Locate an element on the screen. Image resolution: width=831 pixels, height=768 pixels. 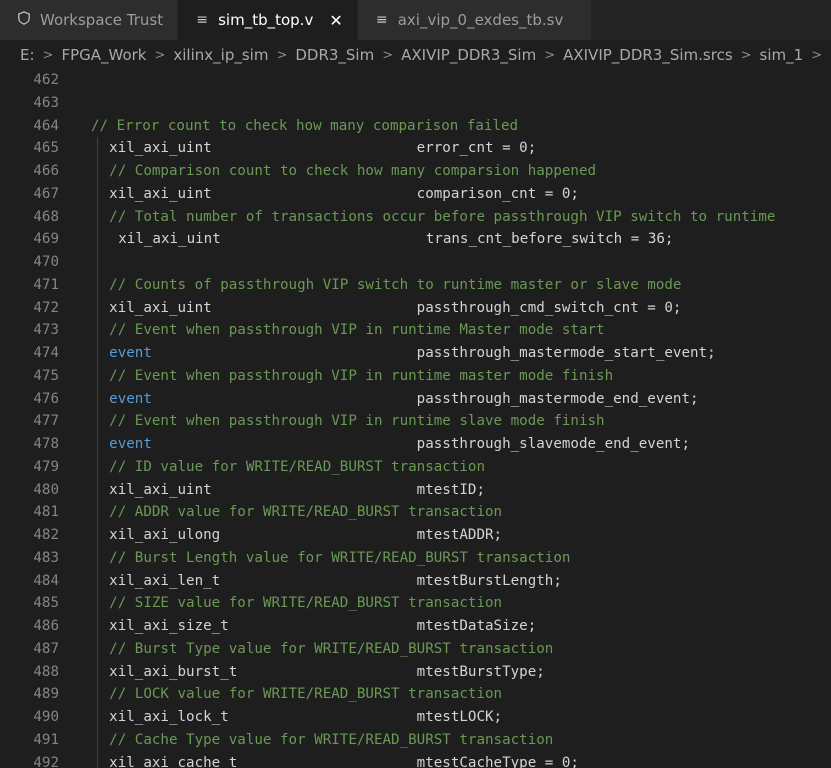
line-number: 477 is located at coordinates (46, 421).